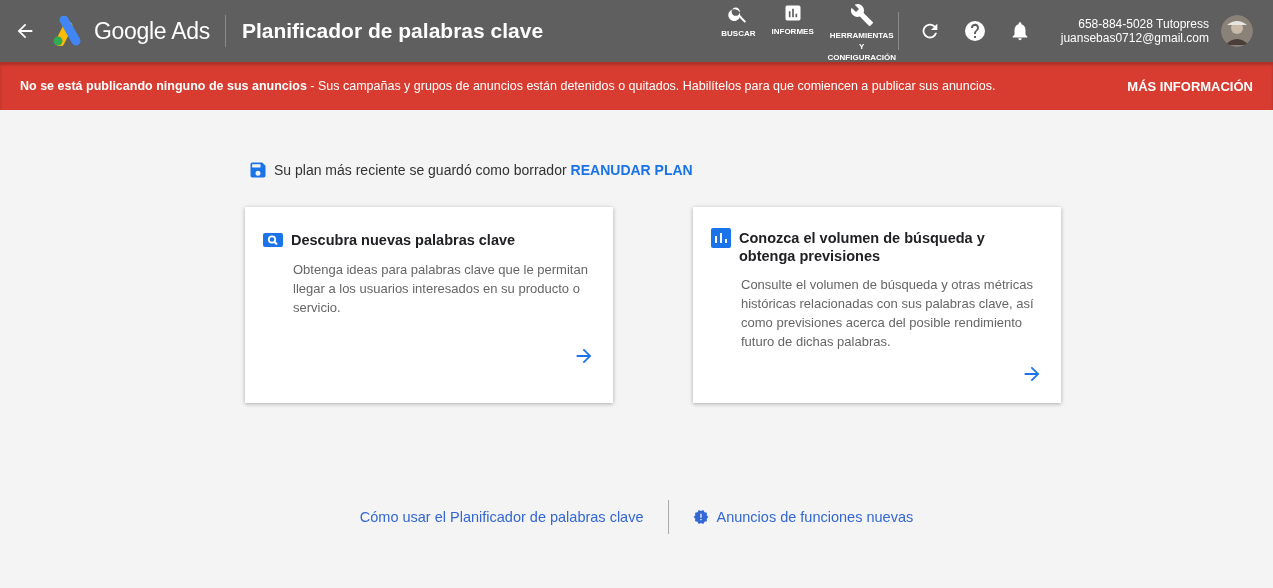  I want to click on account-id: 658-884-5028 Tutopress, so click(1143, 24).